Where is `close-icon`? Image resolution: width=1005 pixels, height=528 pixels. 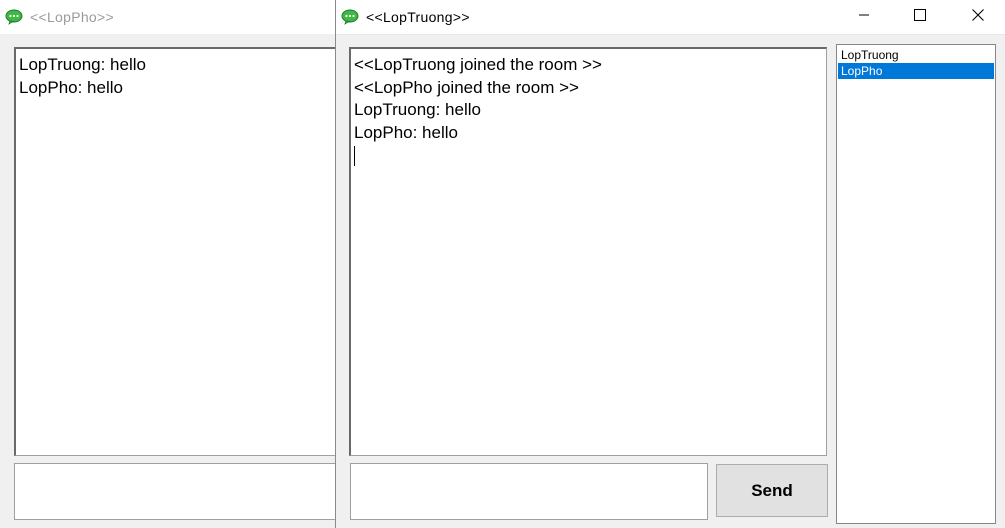
close-icon is located at coordinates (978, 17).